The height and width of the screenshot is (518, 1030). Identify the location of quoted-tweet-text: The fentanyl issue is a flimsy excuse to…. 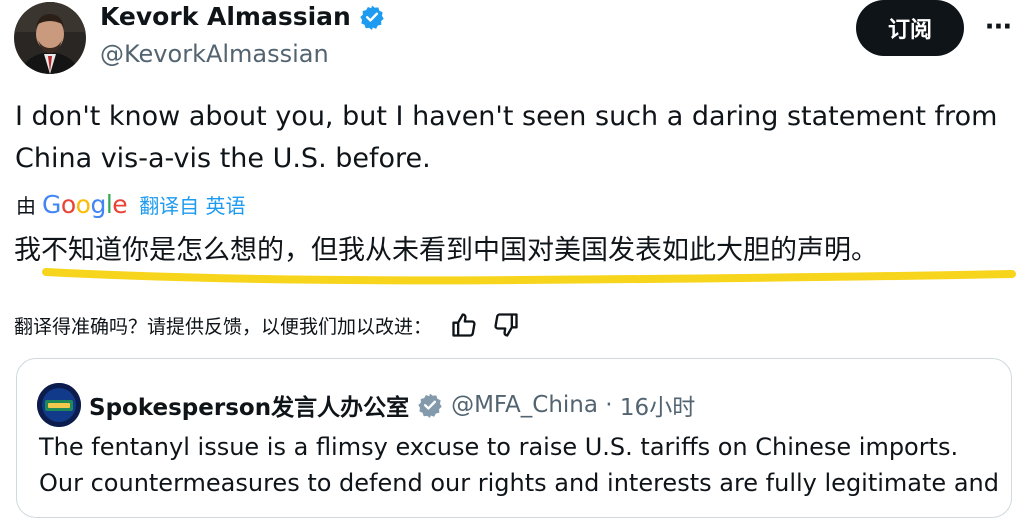
(519, 465).